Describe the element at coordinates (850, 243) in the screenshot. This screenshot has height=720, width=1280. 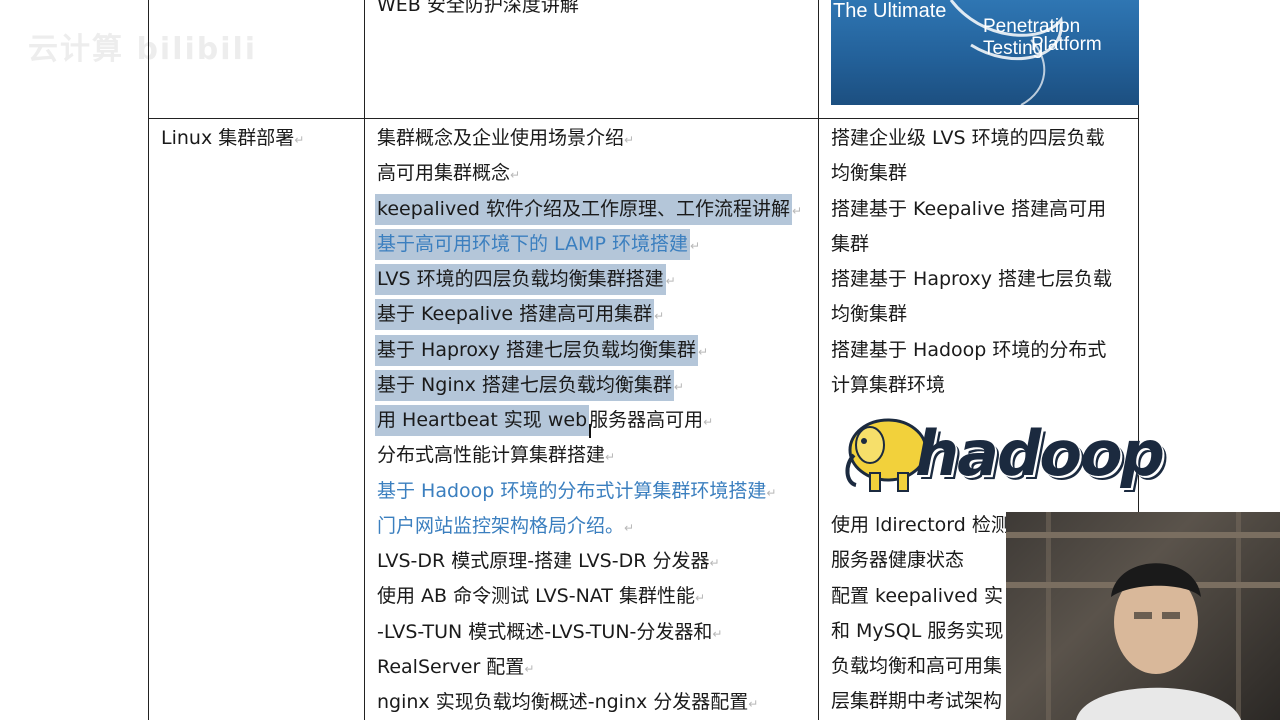
I see `project-line: 集群` at that location.